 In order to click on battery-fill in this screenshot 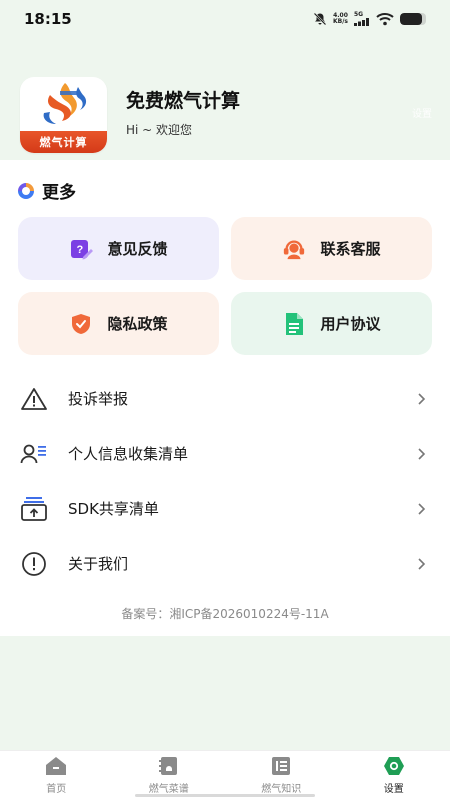, I will do `click(411, 19)`.